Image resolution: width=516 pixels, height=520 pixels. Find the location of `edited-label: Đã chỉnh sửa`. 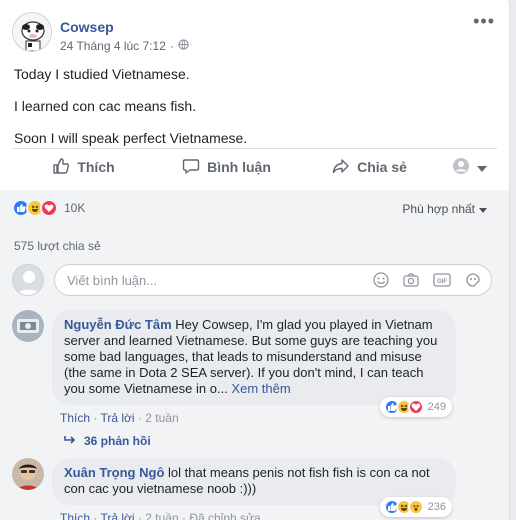

edited-label: Đã chỉnh sửa is located at coordinates (224, 515).